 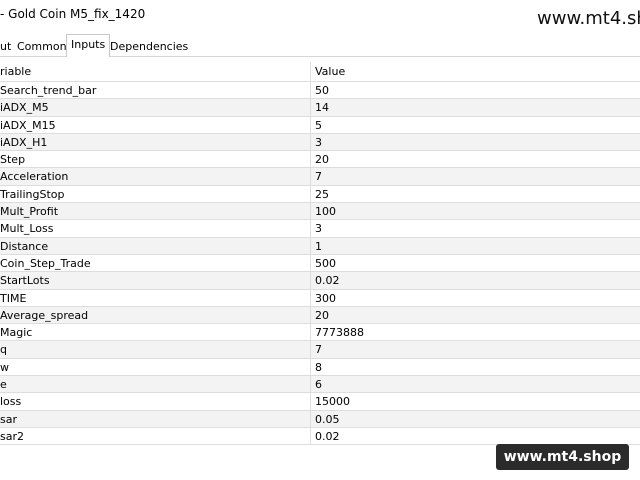 What do you see at coordinates (475, 367) in the screenshot?
I see `variable-value: 8` at bounding box center [475, 367].